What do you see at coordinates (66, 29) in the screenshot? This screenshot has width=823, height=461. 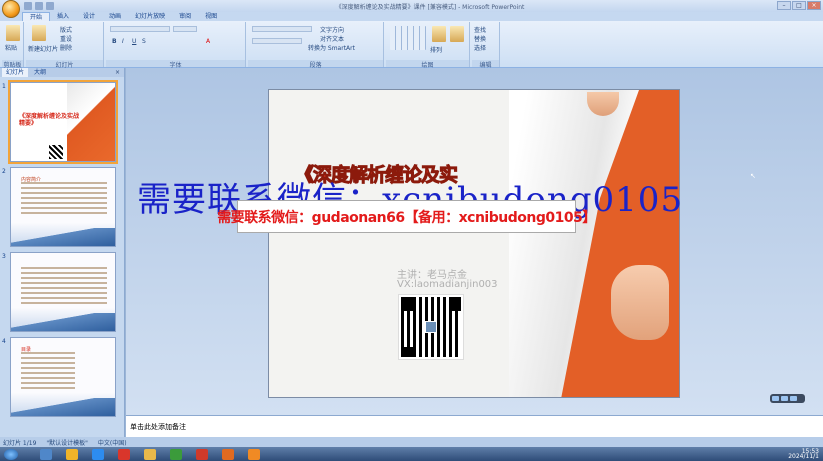 I see `layout-button: 版式` at bounding box center [66, 29].